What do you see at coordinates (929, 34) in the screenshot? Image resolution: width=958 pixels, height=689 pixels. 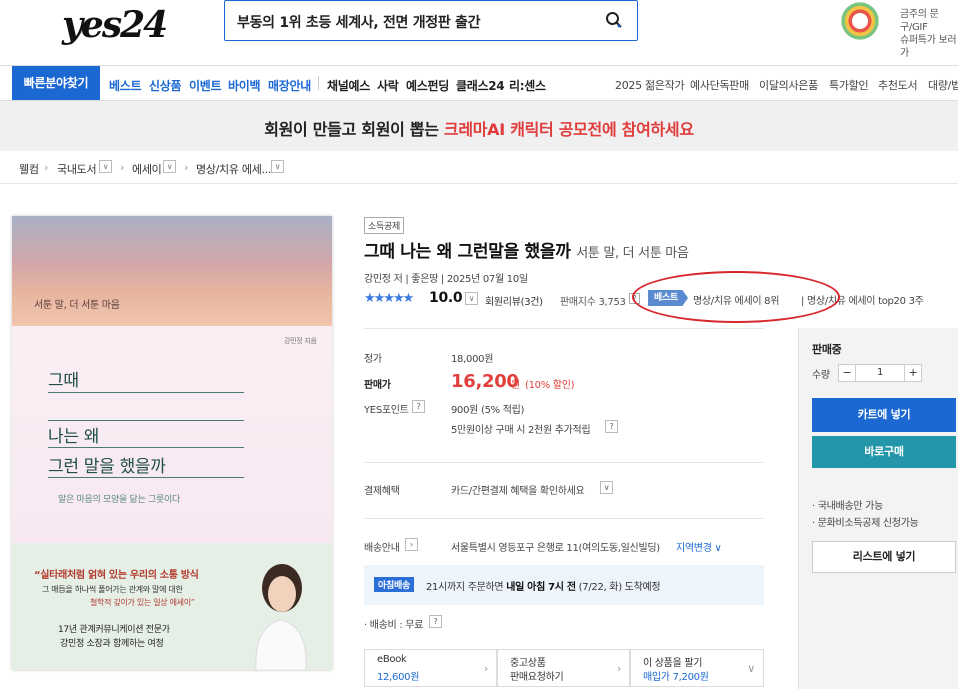 I see `promo-text: 금주의 문구/GIF 슈퍼특가 보러가` at bounding box center [929, 34].